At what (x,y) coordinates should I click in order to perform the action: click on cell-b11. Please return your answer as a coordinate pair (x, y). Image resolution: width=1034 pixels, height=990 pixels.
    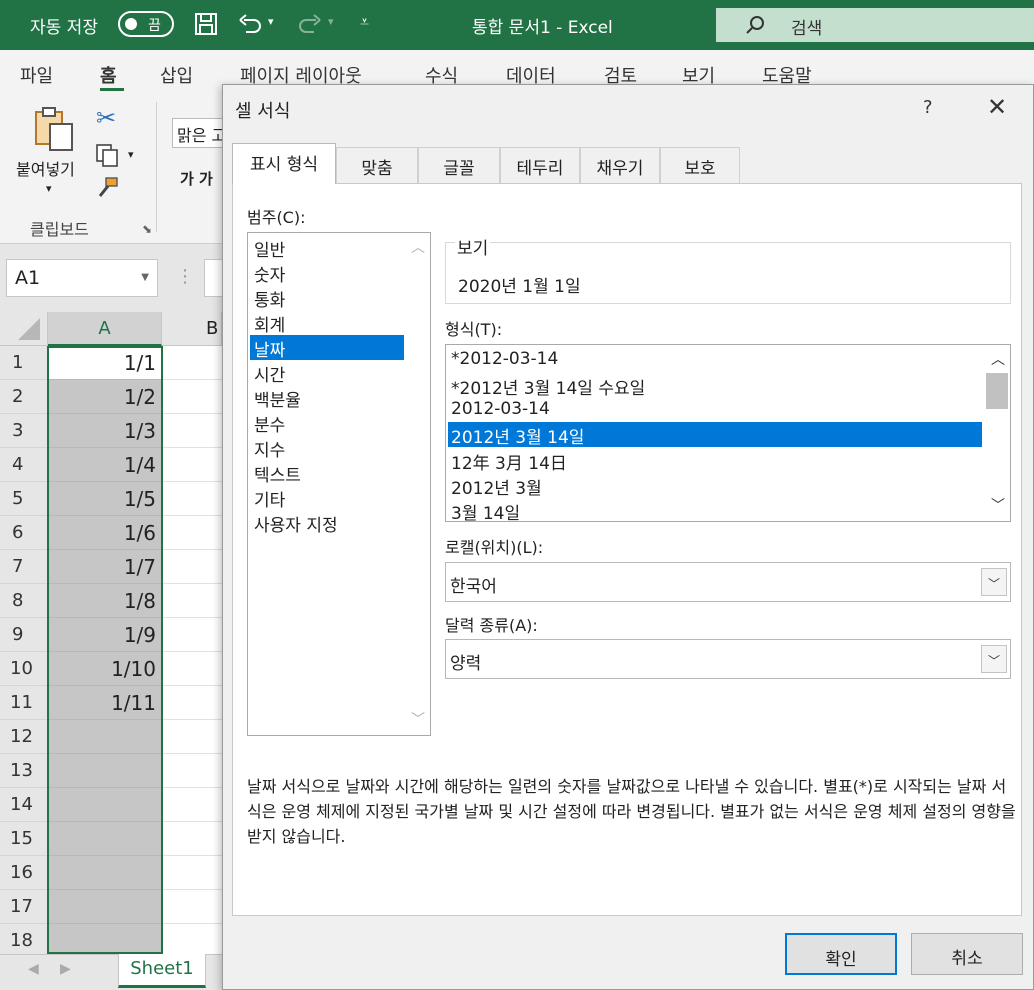
    Looking at the image, I should click on (192, 703).